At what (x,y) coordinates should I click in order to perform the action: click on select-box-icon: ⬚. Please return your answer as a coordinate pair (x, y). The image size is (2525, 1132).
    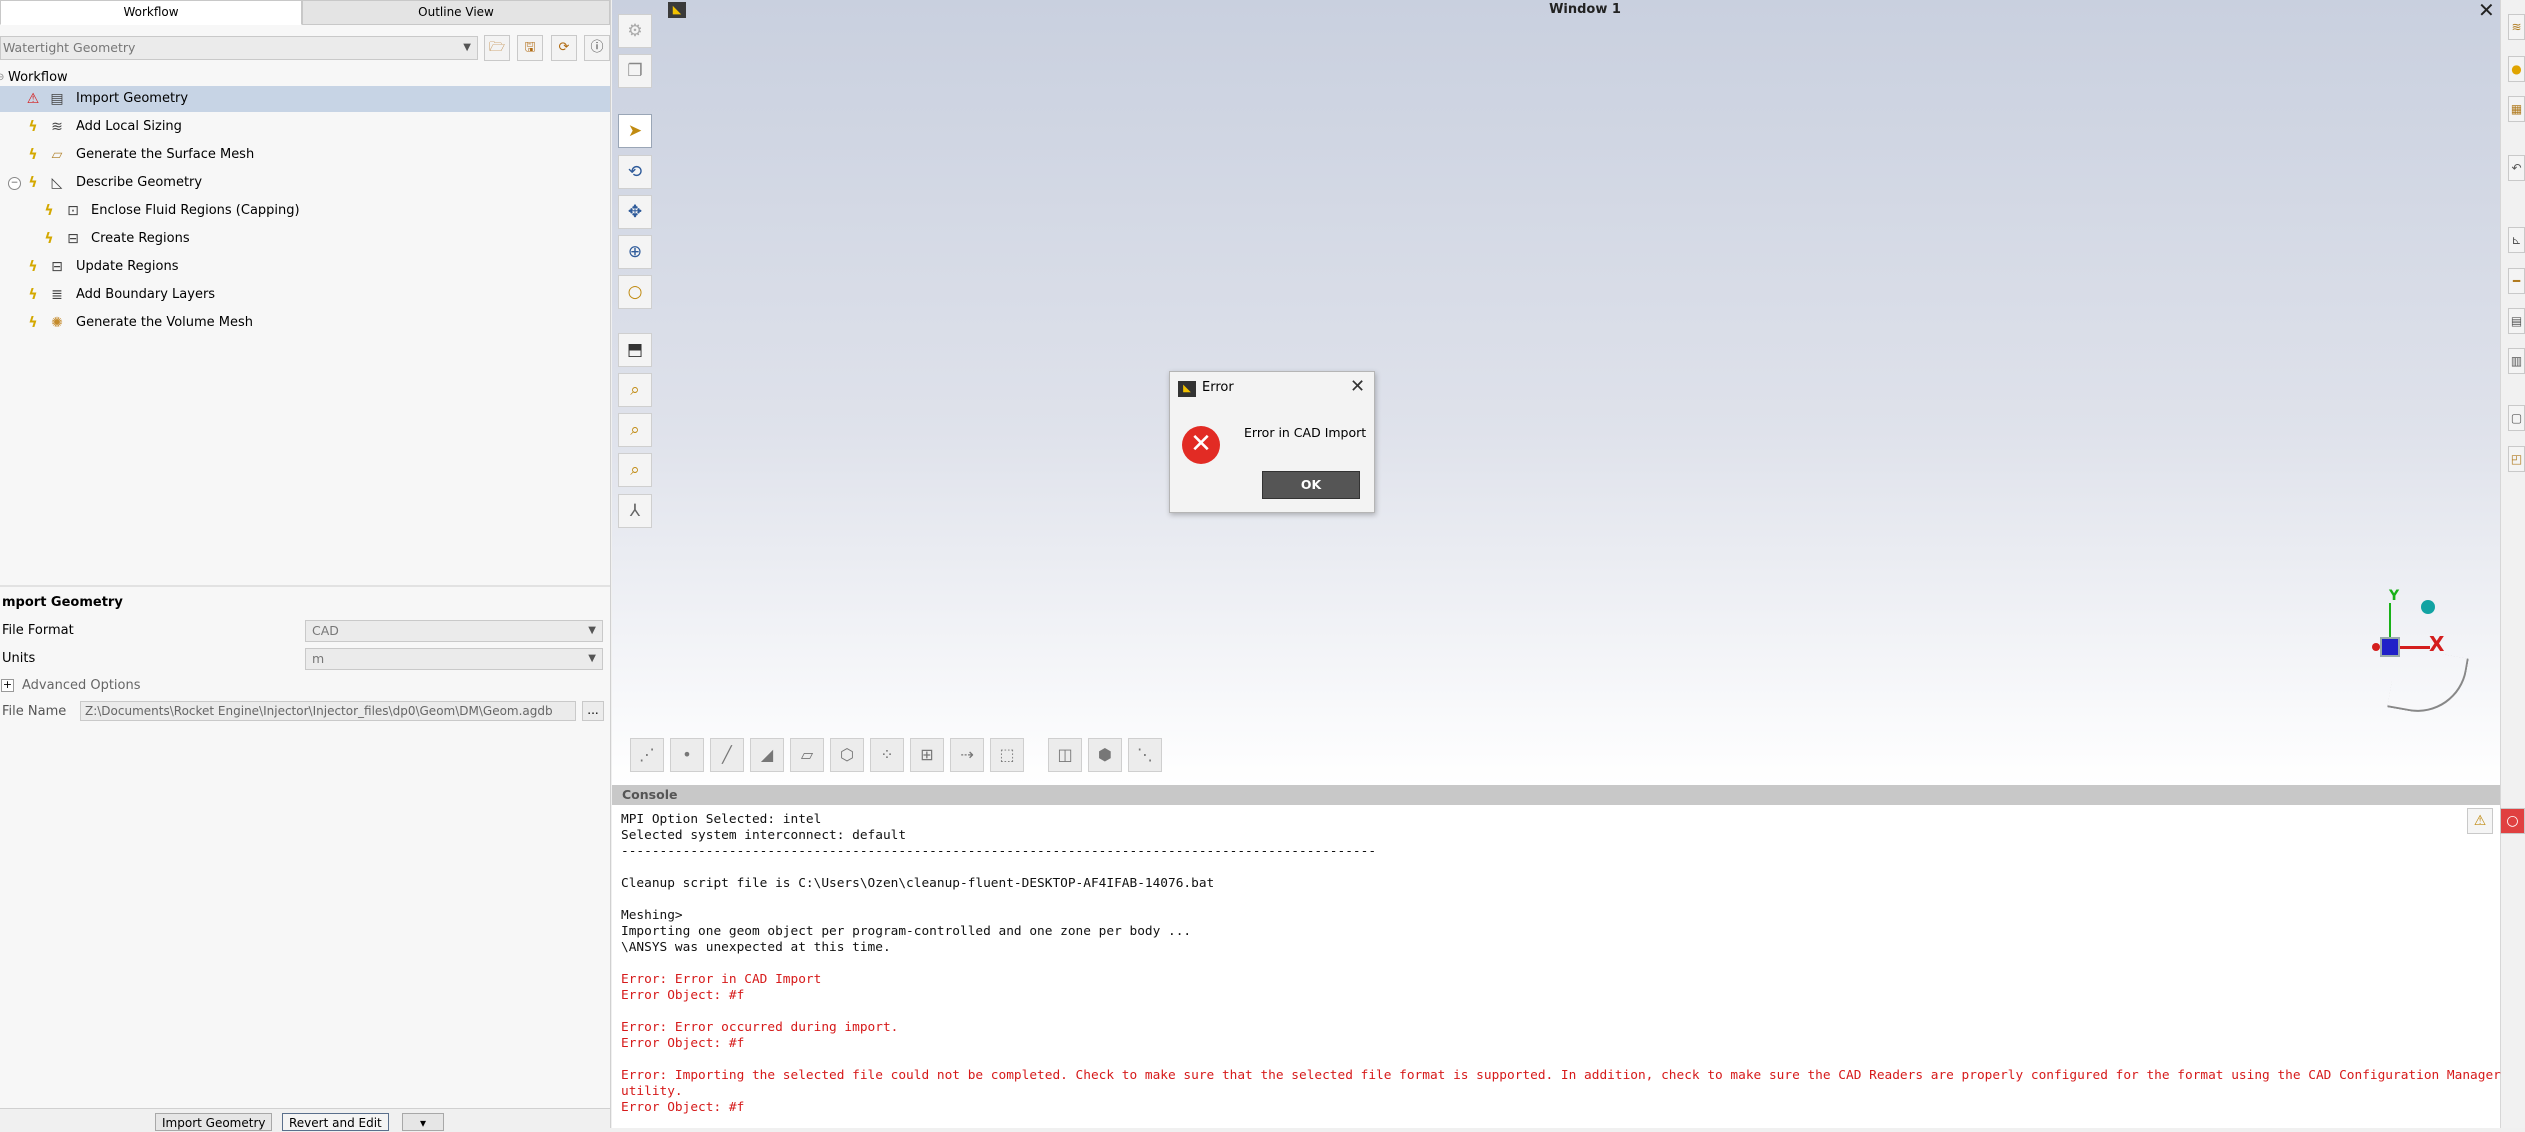
    Looking at the image, I should click on (1007, 755).